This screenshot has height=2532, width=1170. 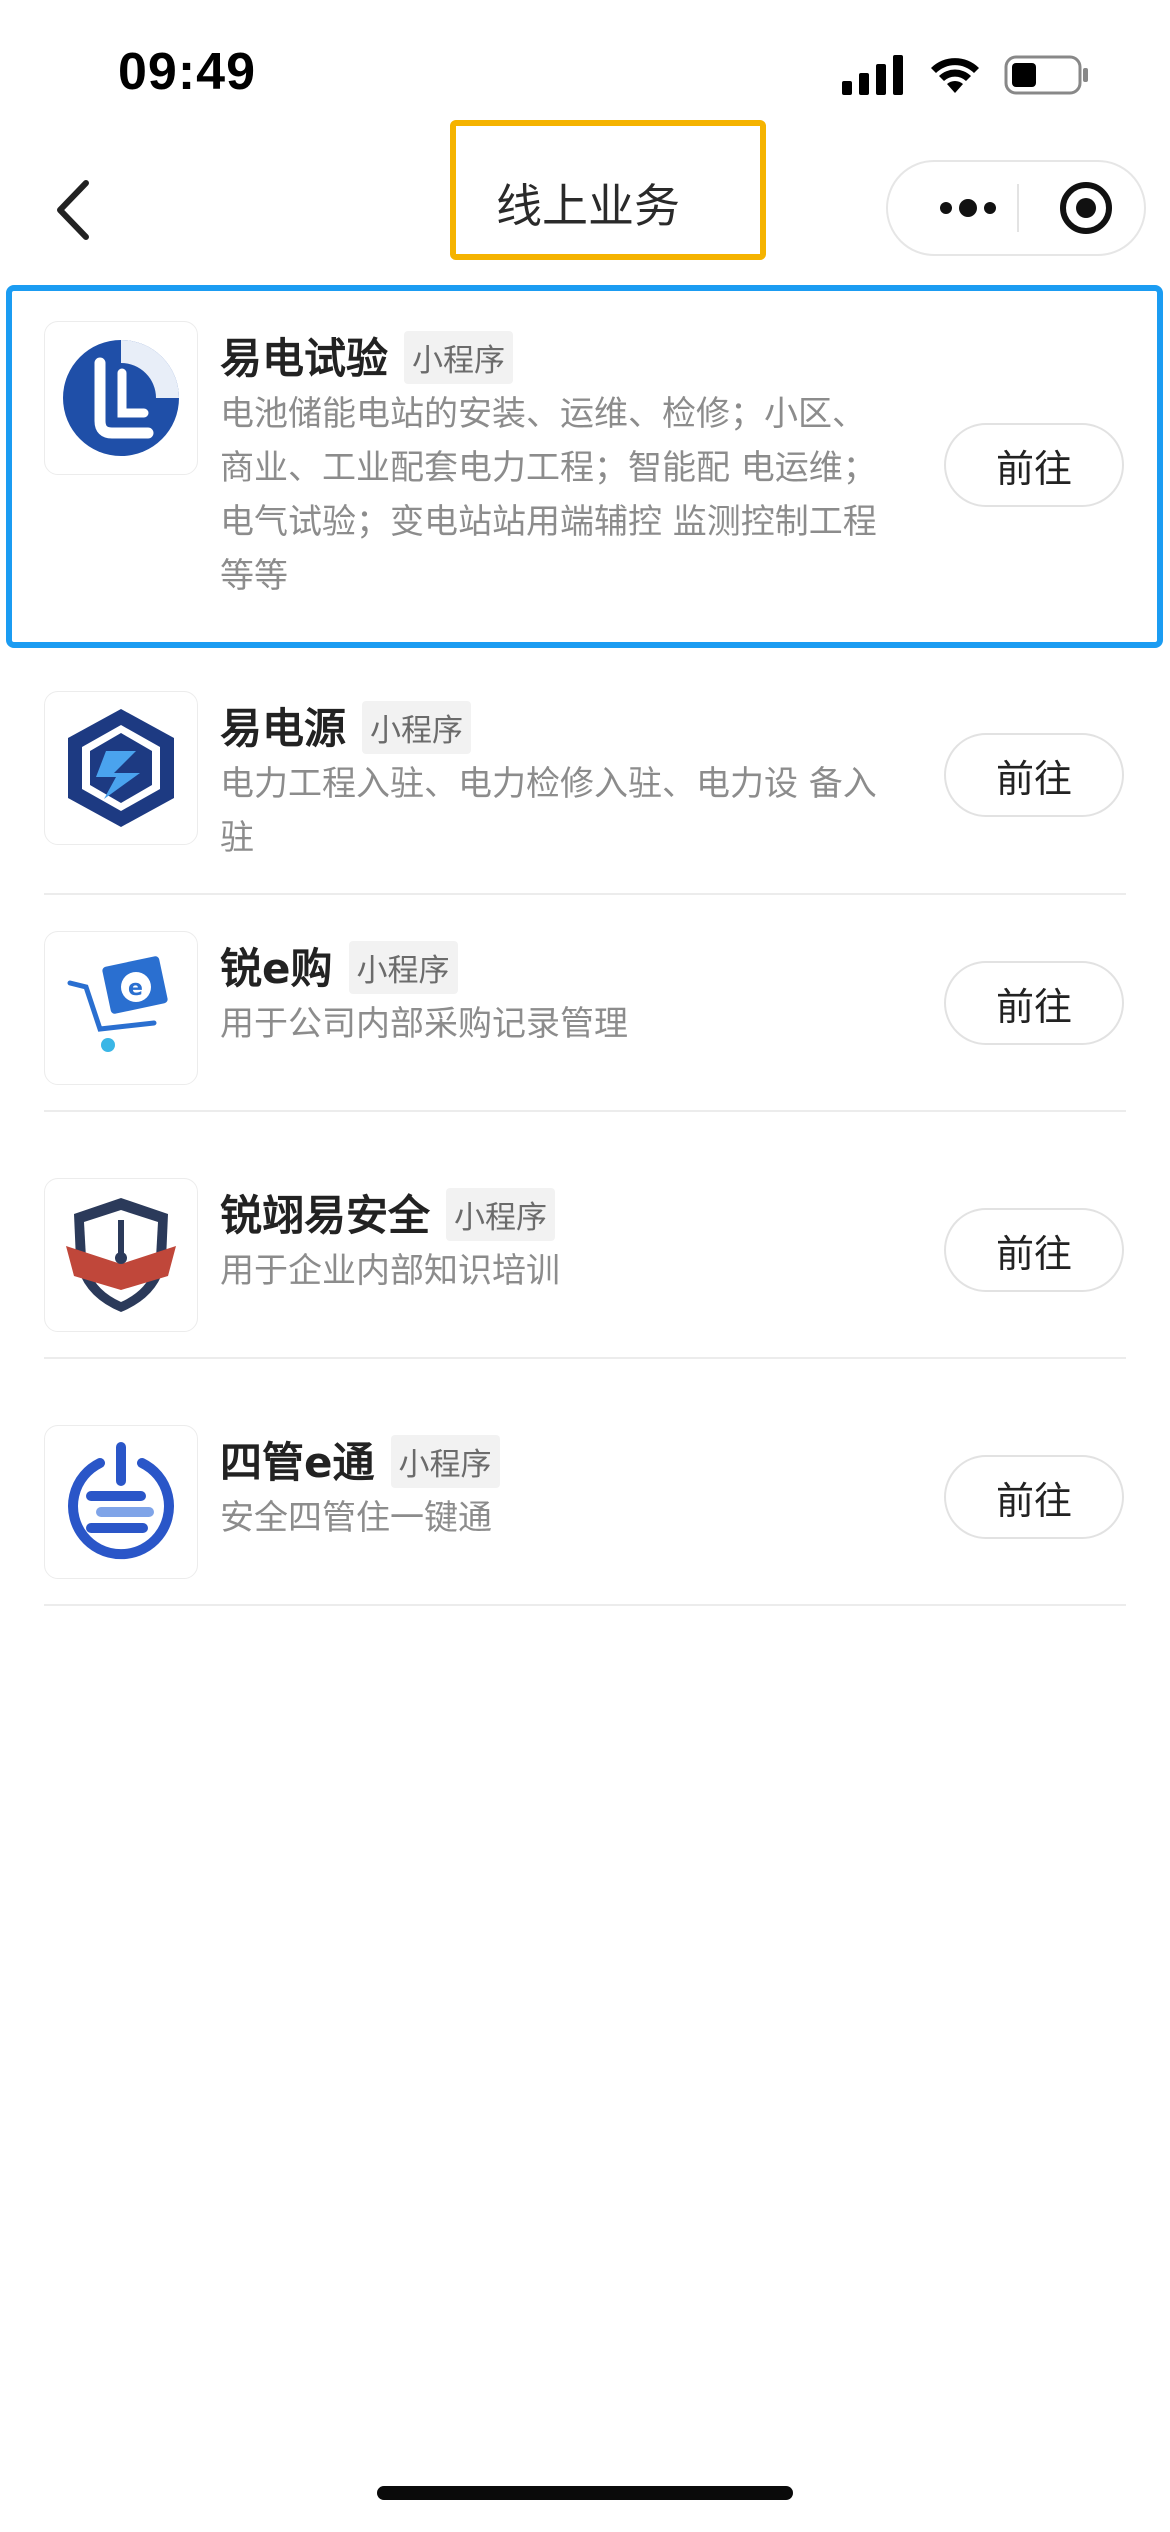 I want to click on wifi-icon, so click(x=955, y=77).